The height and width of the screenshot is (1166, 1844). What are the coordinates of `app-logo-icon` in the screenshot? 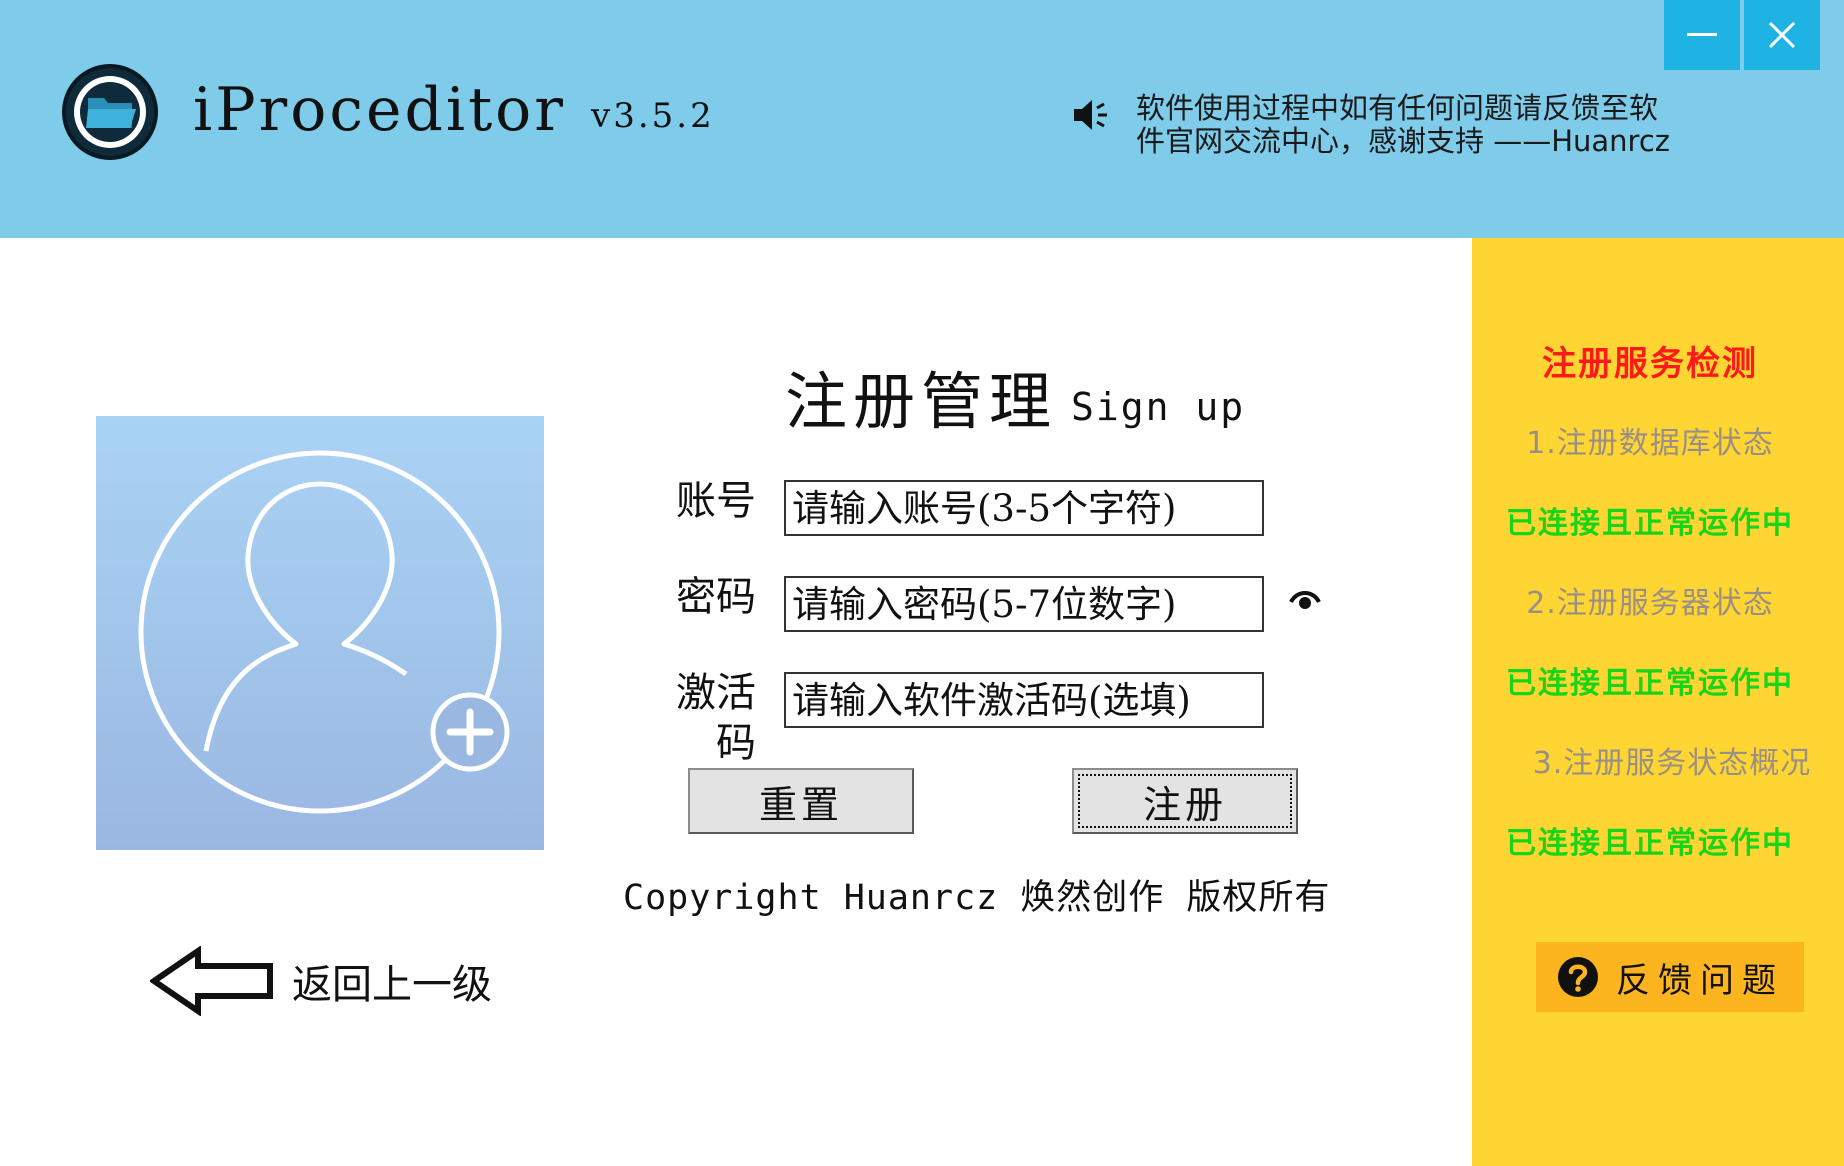 It's located at (110, 112).